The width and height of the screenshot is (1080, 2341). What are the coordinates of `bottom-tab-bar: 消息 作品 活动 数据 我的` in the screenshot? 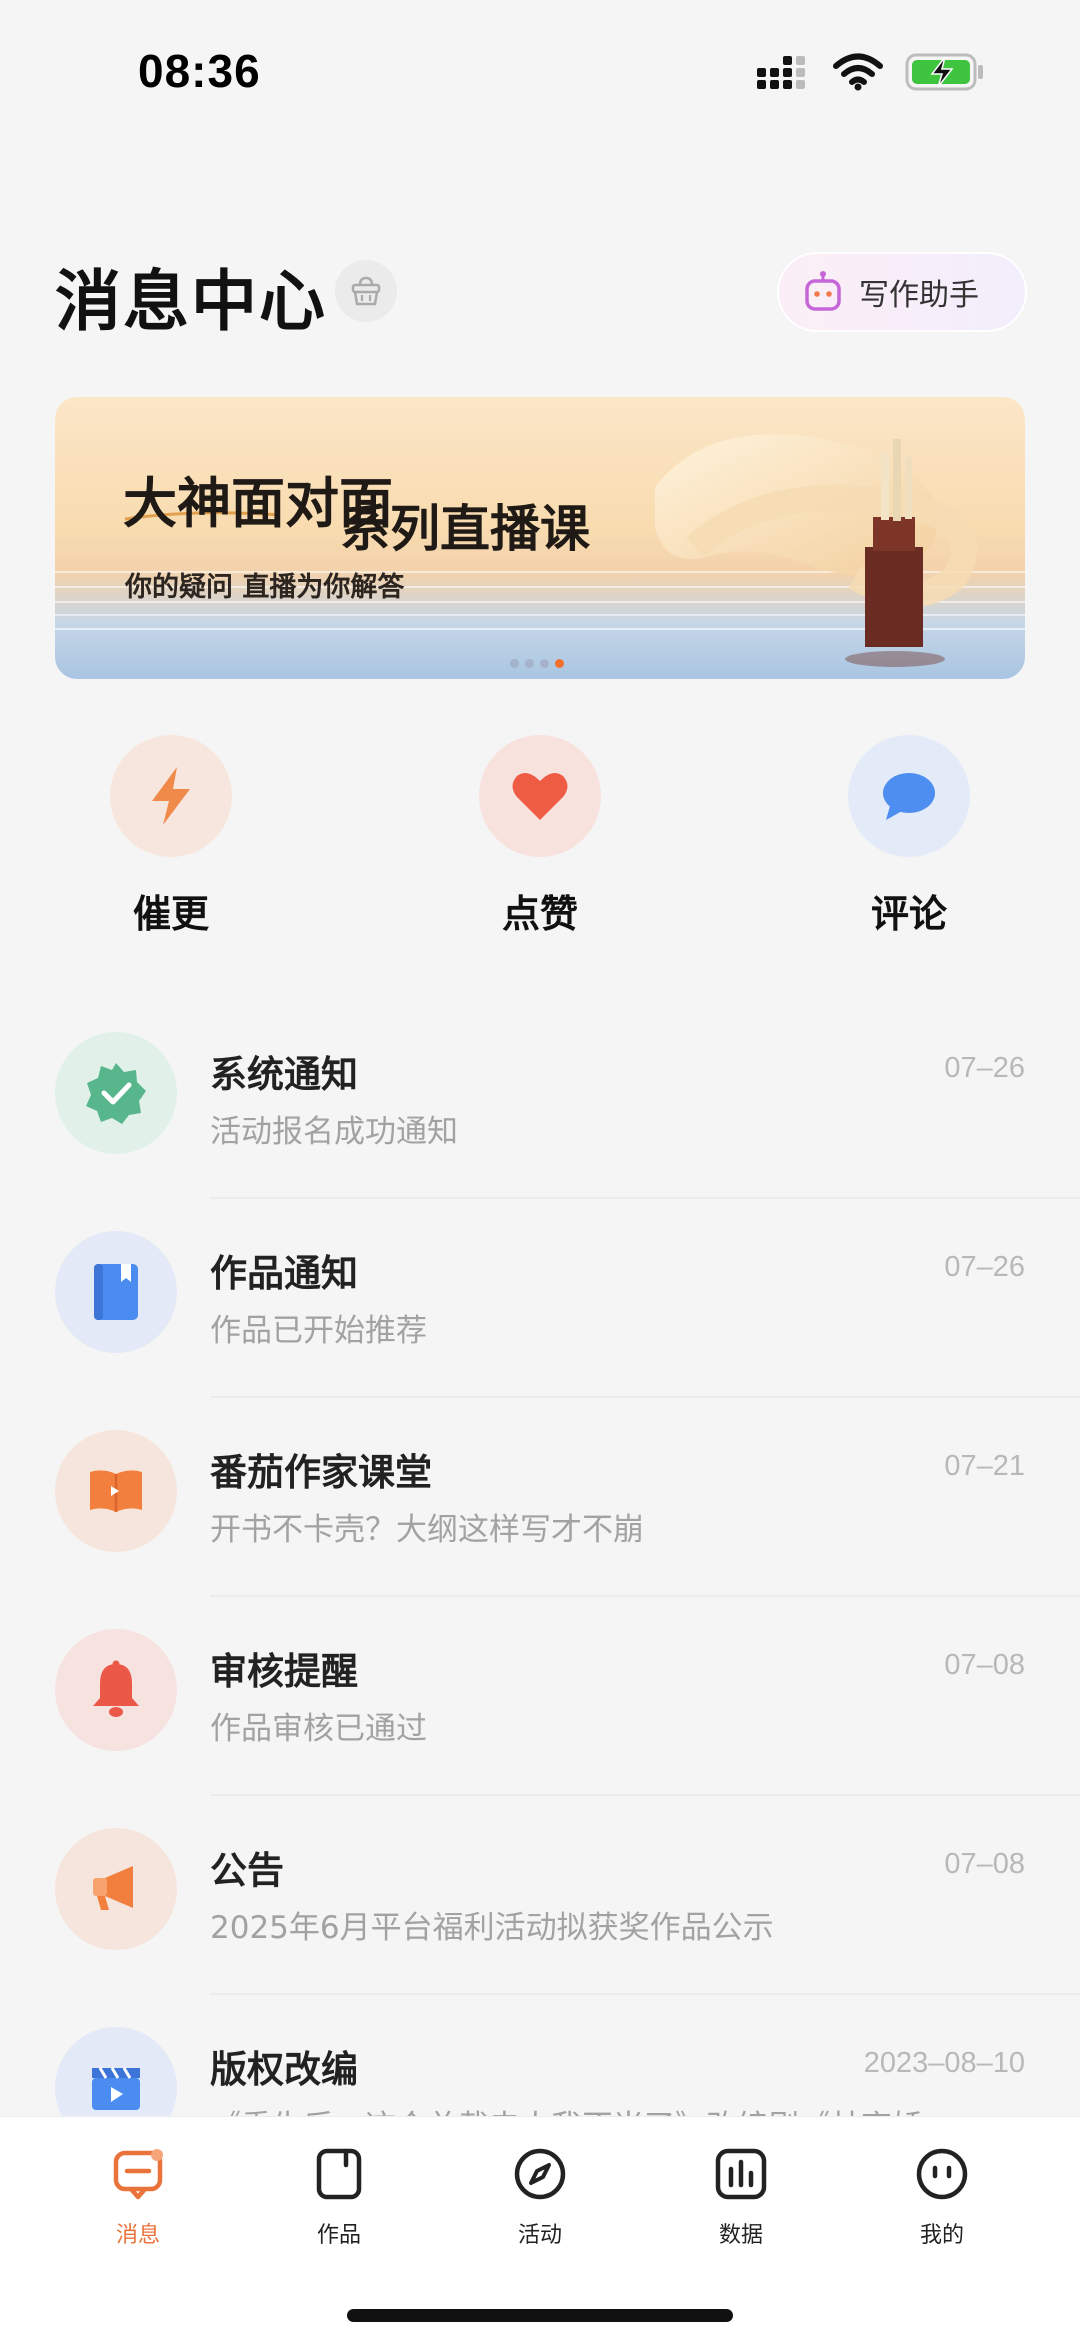 It's located at (540, 2228).